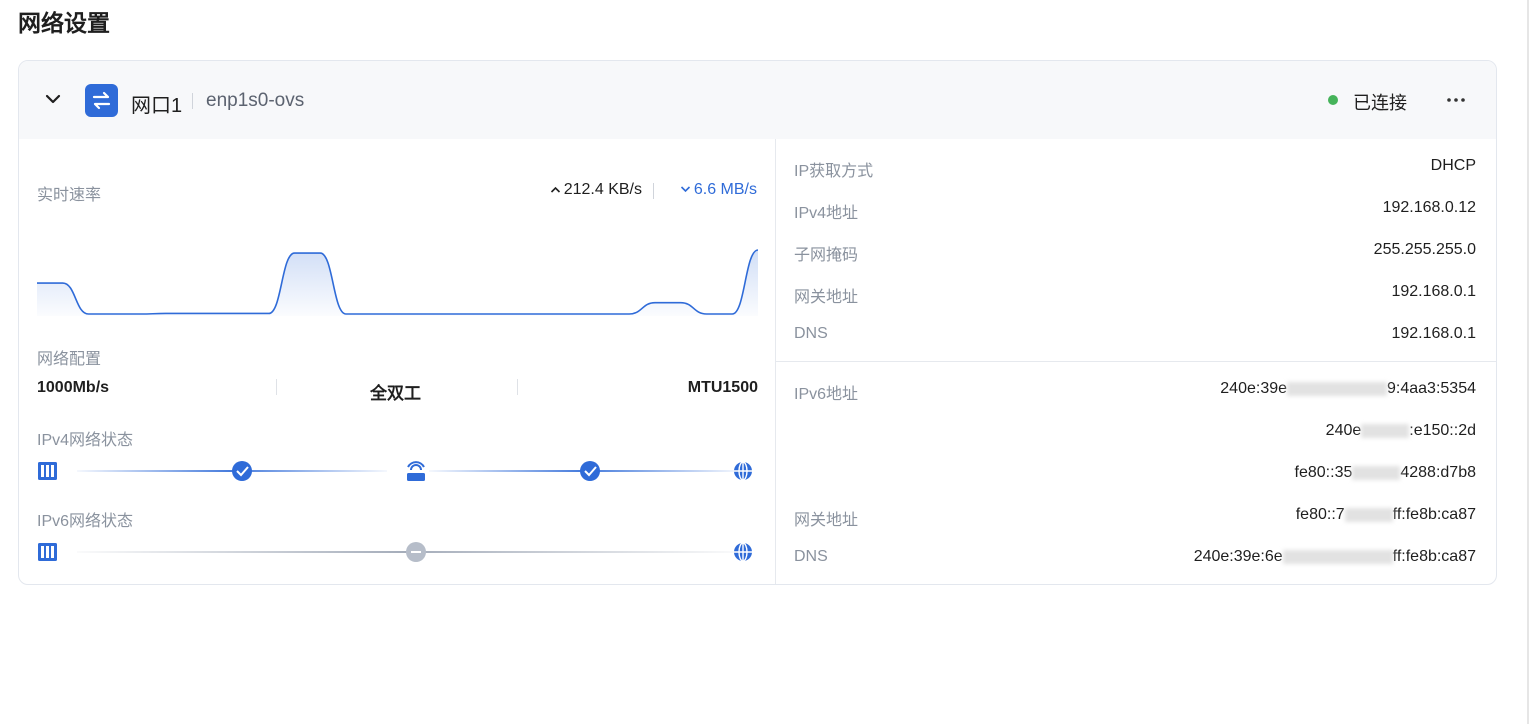 Image resolution: width=1531 pixels, height=724 pixels. What do you see at coordinates (1434, 556) in the screenshot?
I see `ipv6-dns-suffix: ff:fe8b:ca87` at bounding box center [1434, 556].